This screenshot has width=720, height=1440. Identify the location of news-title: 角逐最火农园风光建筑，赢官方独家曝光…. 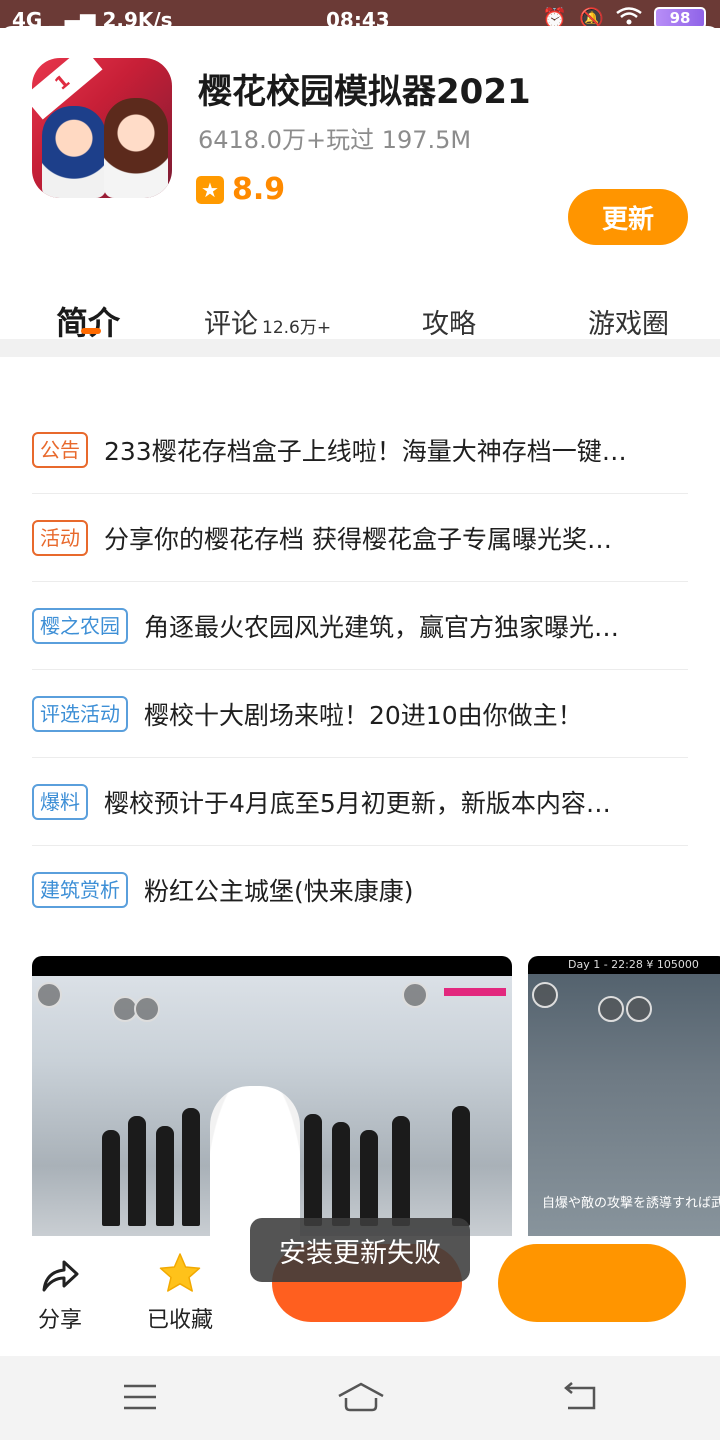
(382, 627).